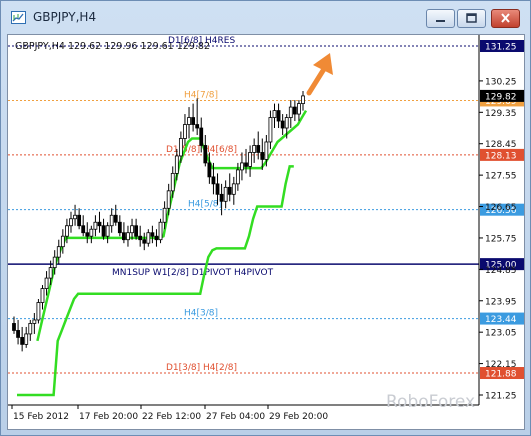 This screenshot has height=436, width=531. What do you see at coordinates (201, 314) in the screenshot?
I see `level-label: H4[3/8]` at bounding box center [201, 314].